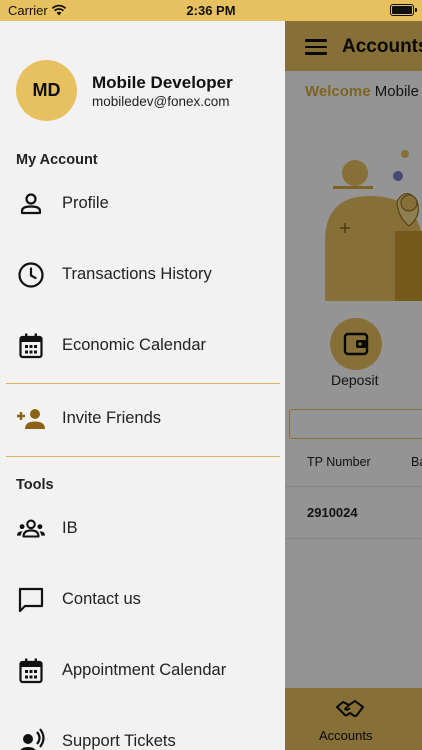 The image size is (422, 750). I want to click on group-icon, so click(31, 529).